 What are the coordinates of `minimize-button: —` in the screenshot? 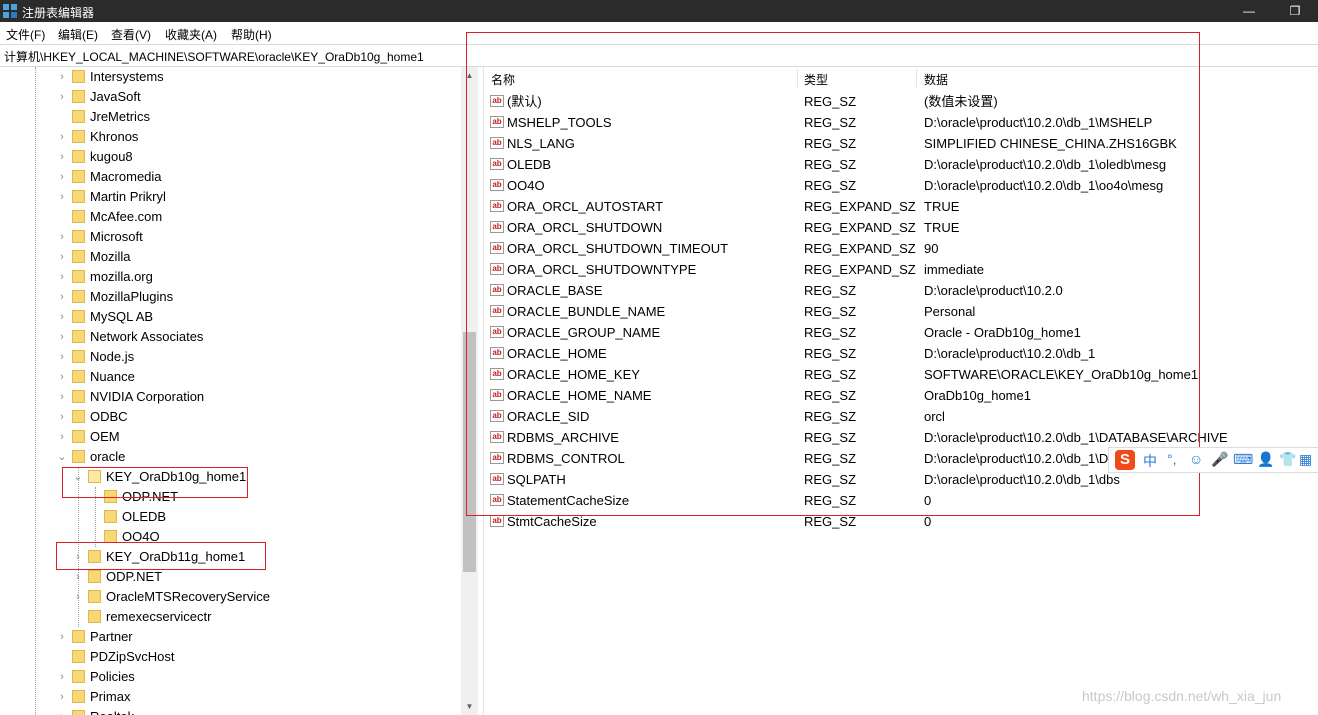 It's located at (1249, 11).